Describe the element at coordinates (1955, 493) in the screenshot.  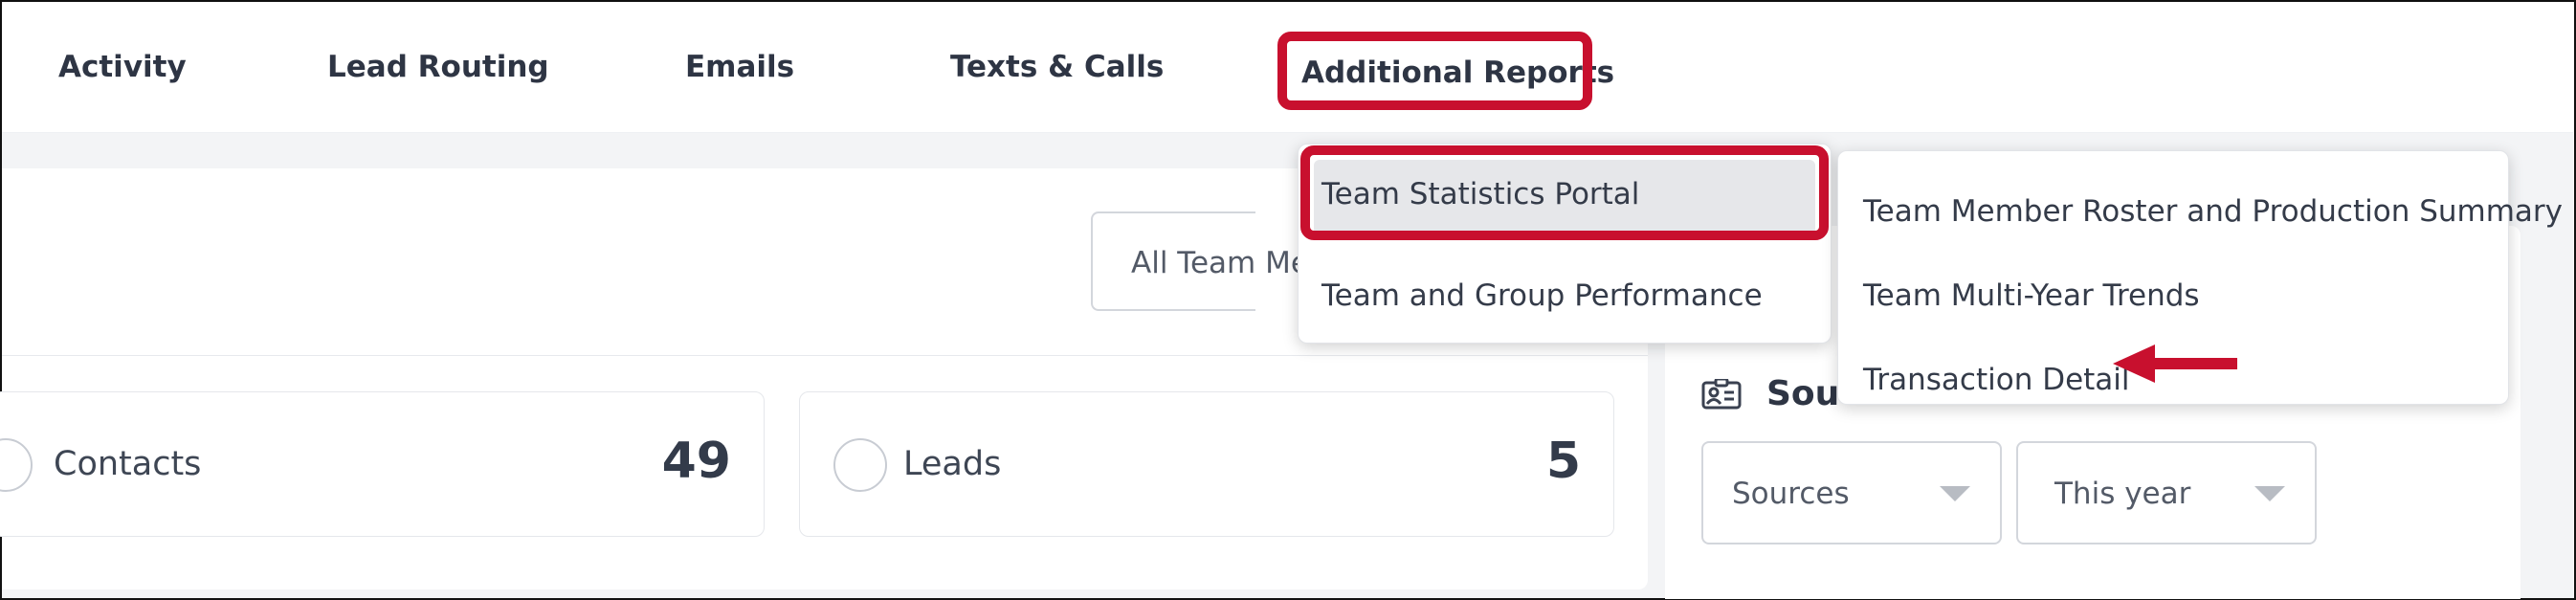
I see `sources-caret-icon` at that location.